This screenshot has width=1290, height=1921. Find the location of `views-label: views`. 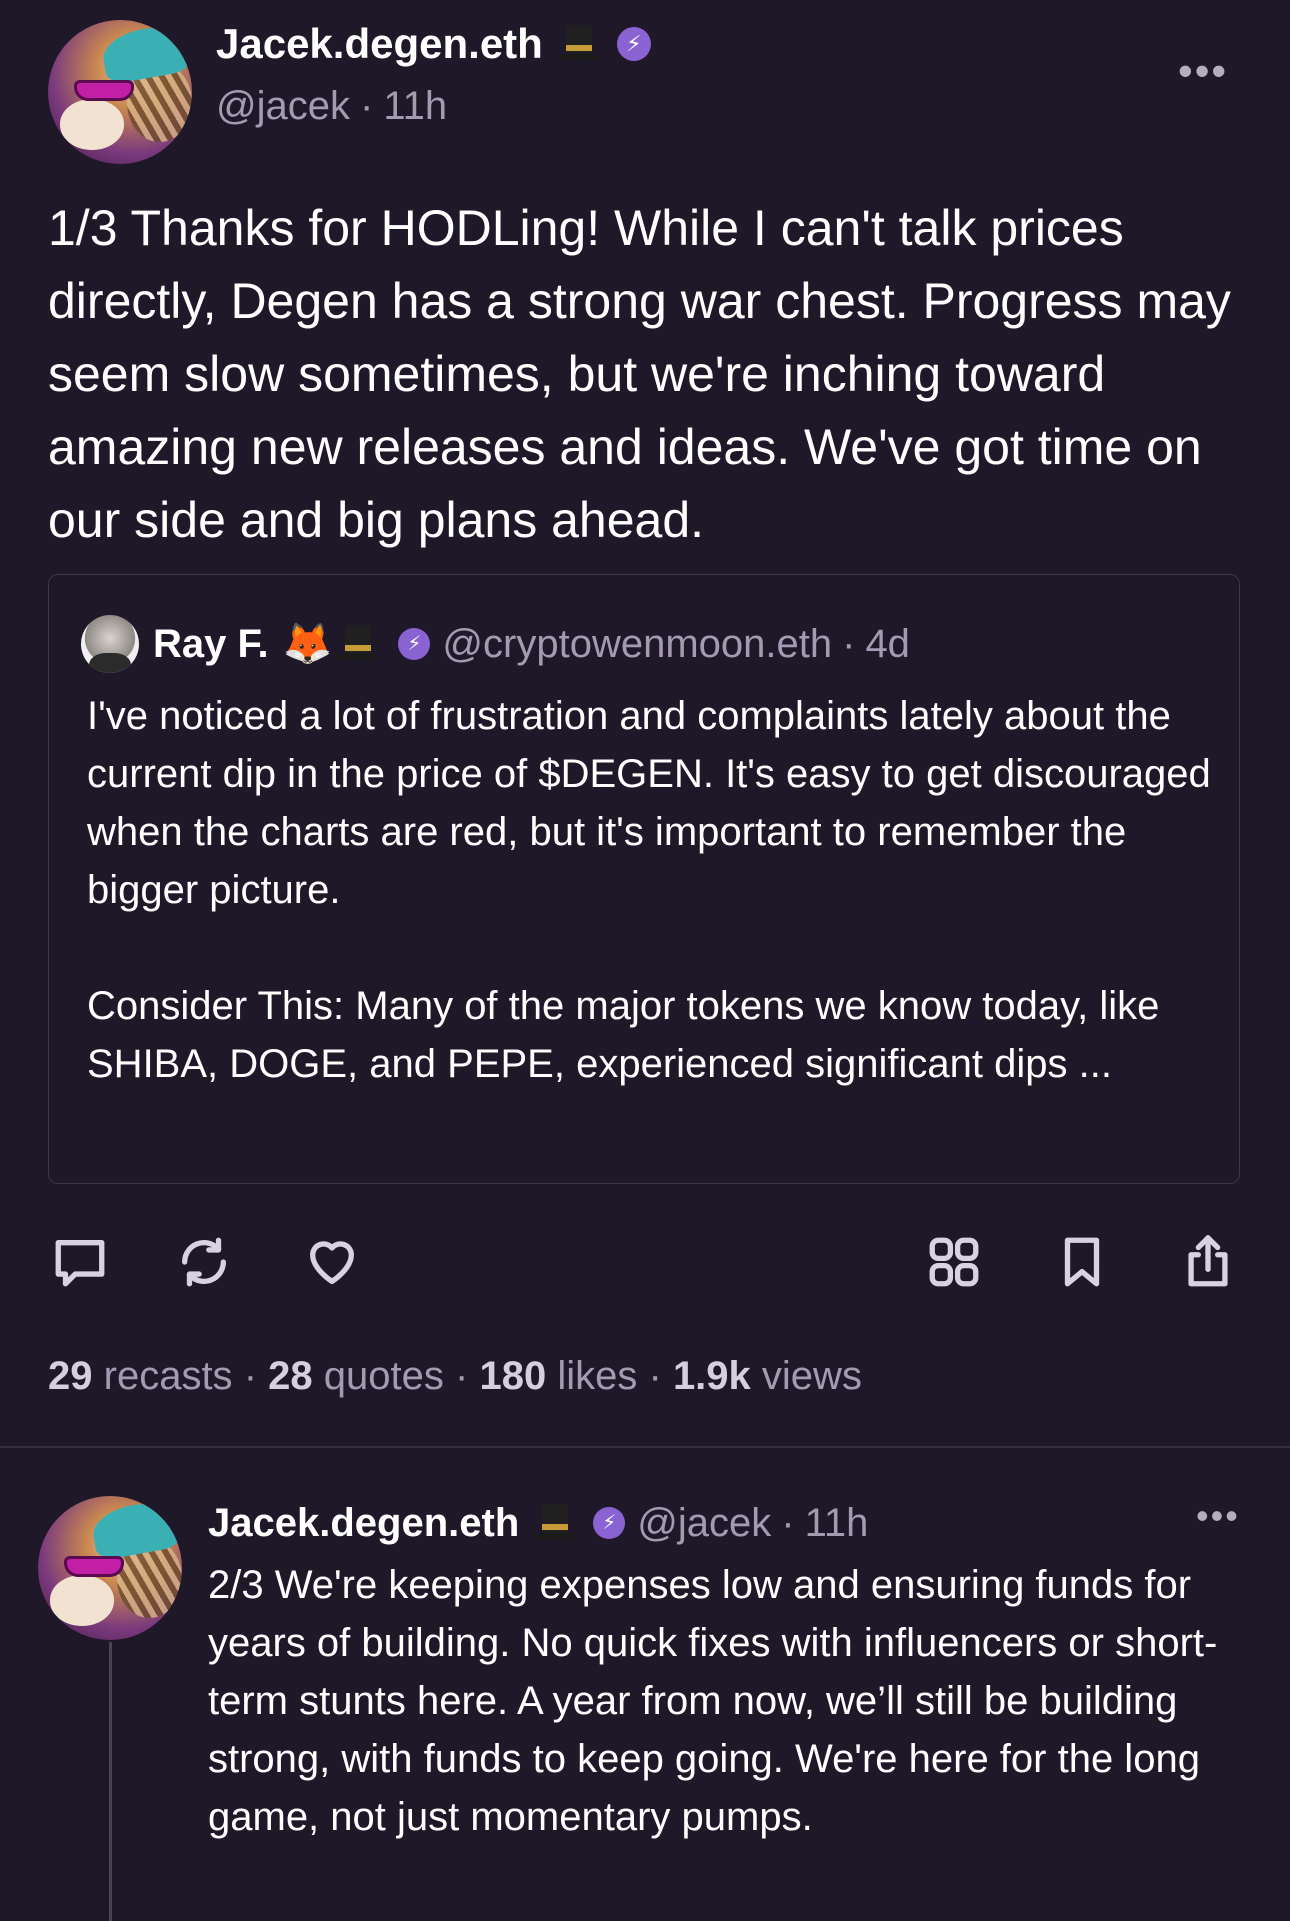

views-label: views is located at coordinates (811, 1376).